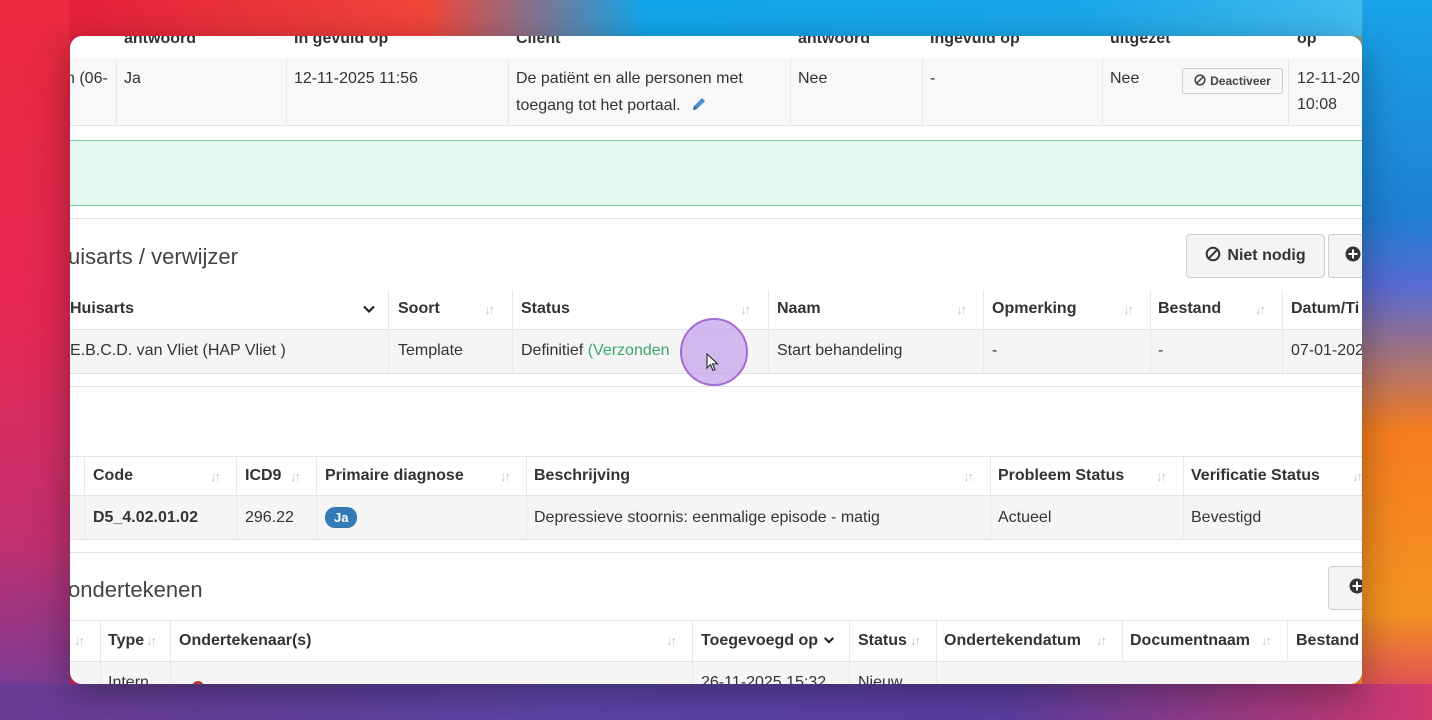 The width and height of the screenshot is (1432, 720). Describe the element at coordinates (1327, 641) in the screenshot. I see `header-file: Bestand` at that location.